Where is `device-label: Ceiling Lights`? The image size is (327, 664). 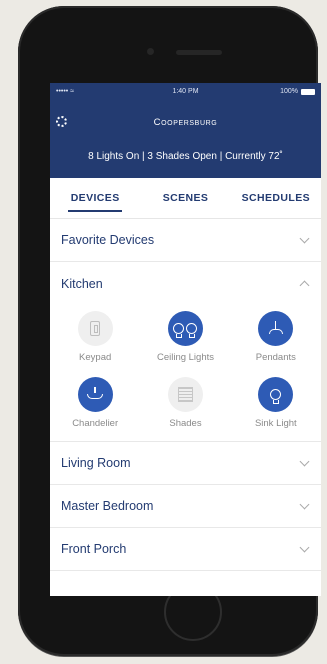 device-label: Ceiling Lights is located at coordinates (185, 357).